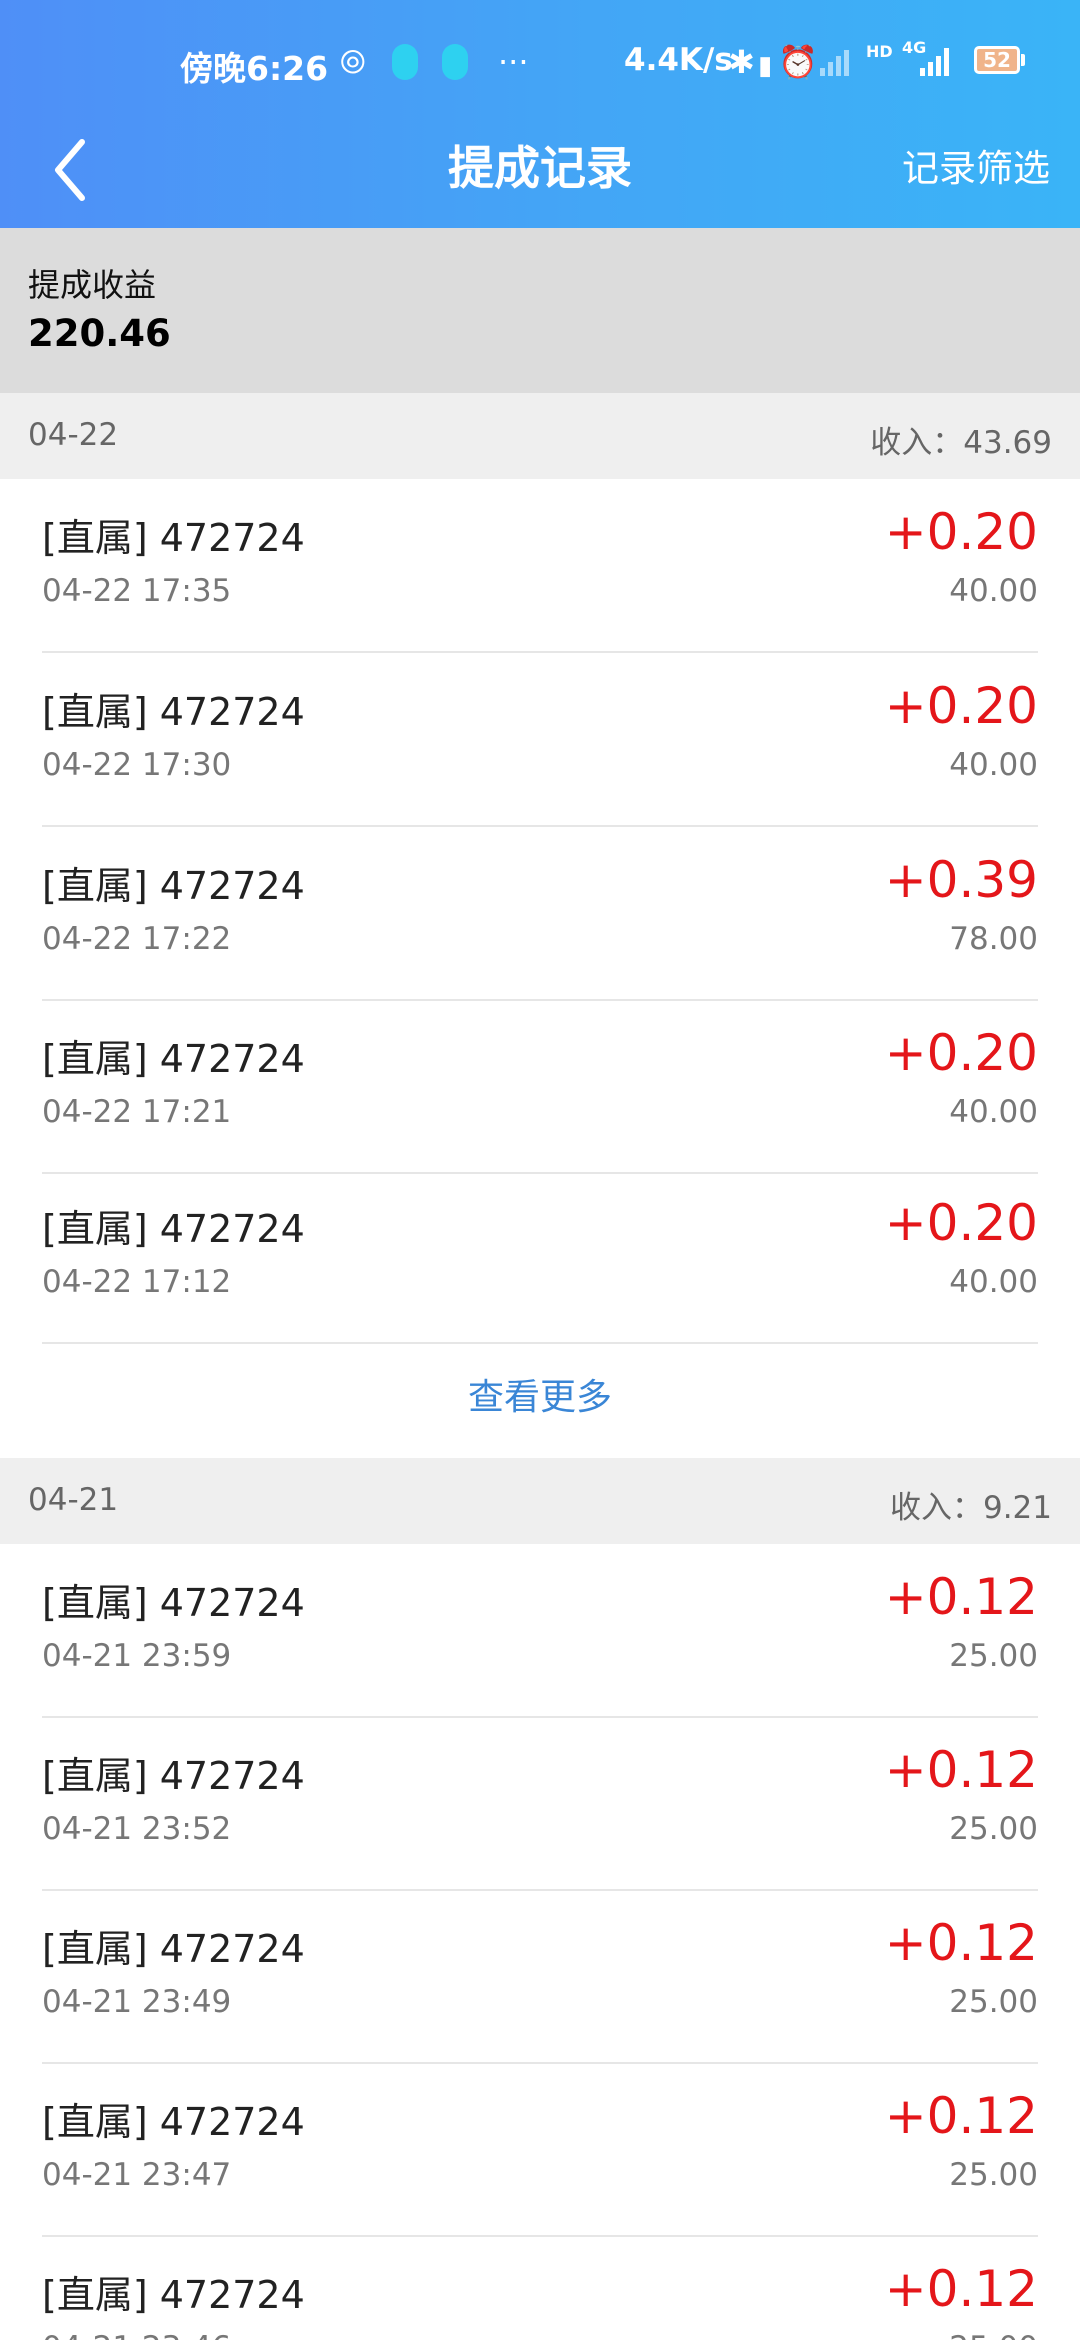  What do you see at coordinates (254, 68) in the screenshot?
I see `status-time: 傍晚6:26` at bounding box center [254, 68].